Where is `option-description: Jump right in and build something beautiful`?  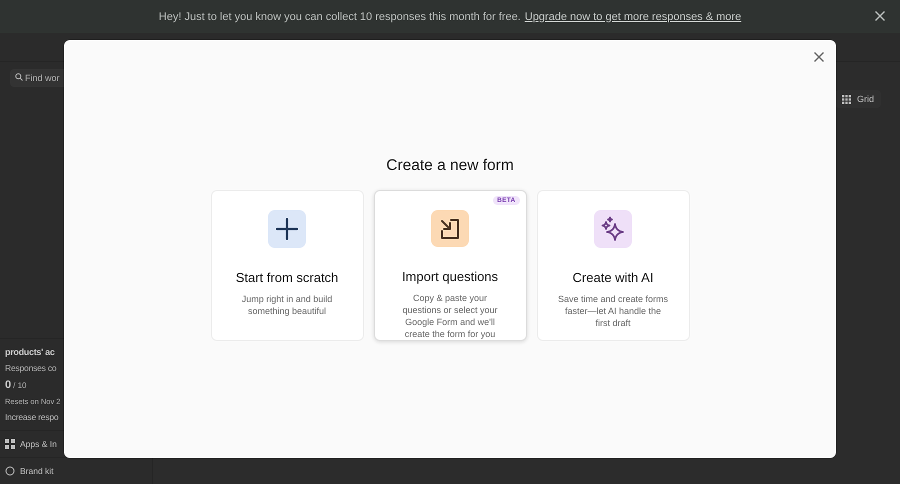
option-description: Jump right in and build something beautiful is located at coordinates (287, 305).